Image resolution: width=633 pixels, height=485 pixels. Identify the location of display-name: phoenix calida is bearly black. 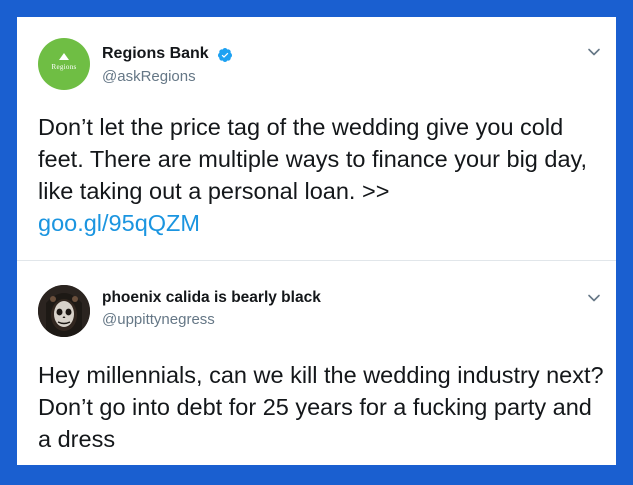
(211, 298).